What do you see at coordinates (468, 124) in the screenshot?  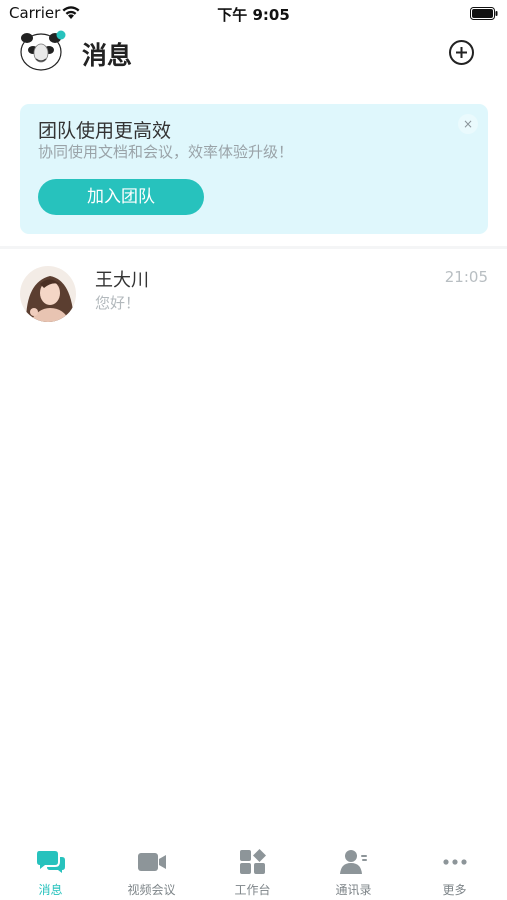 I see `close-icon: ×` at bounding box center [468, 124].